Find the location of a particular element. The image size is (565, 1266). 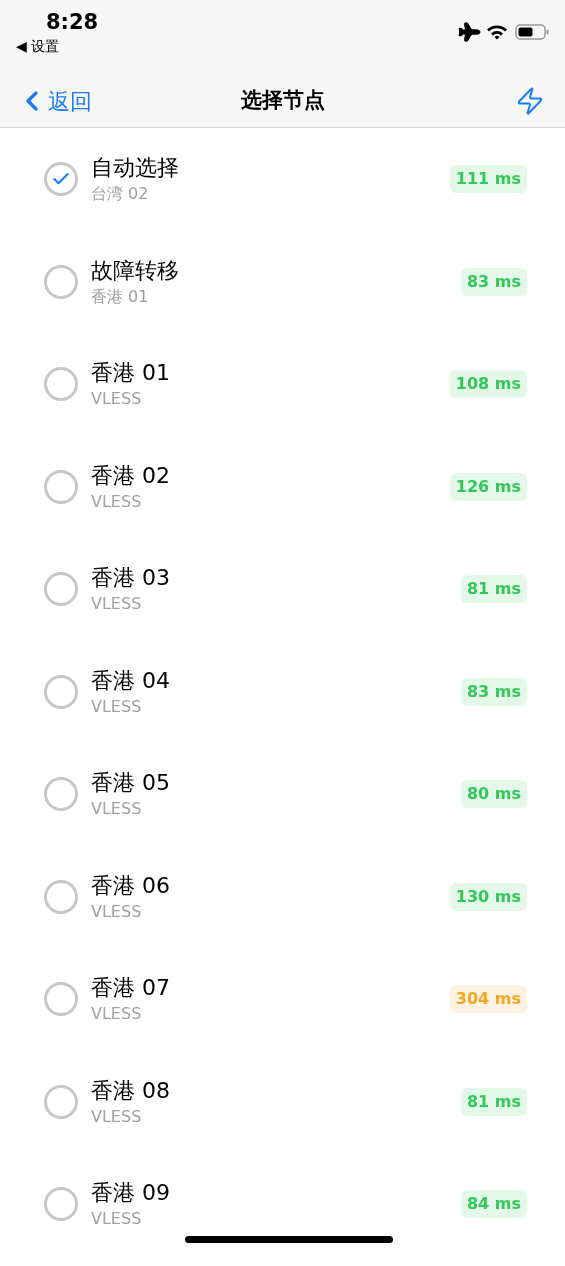

wifi-icon is located at coordinates (497, 32).